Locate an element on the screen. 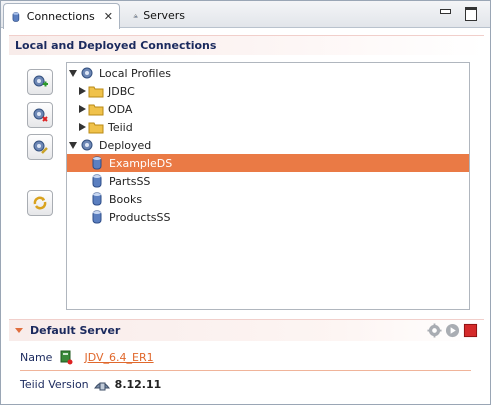  tree-node-books: Books is located at coordinates (268, 199).